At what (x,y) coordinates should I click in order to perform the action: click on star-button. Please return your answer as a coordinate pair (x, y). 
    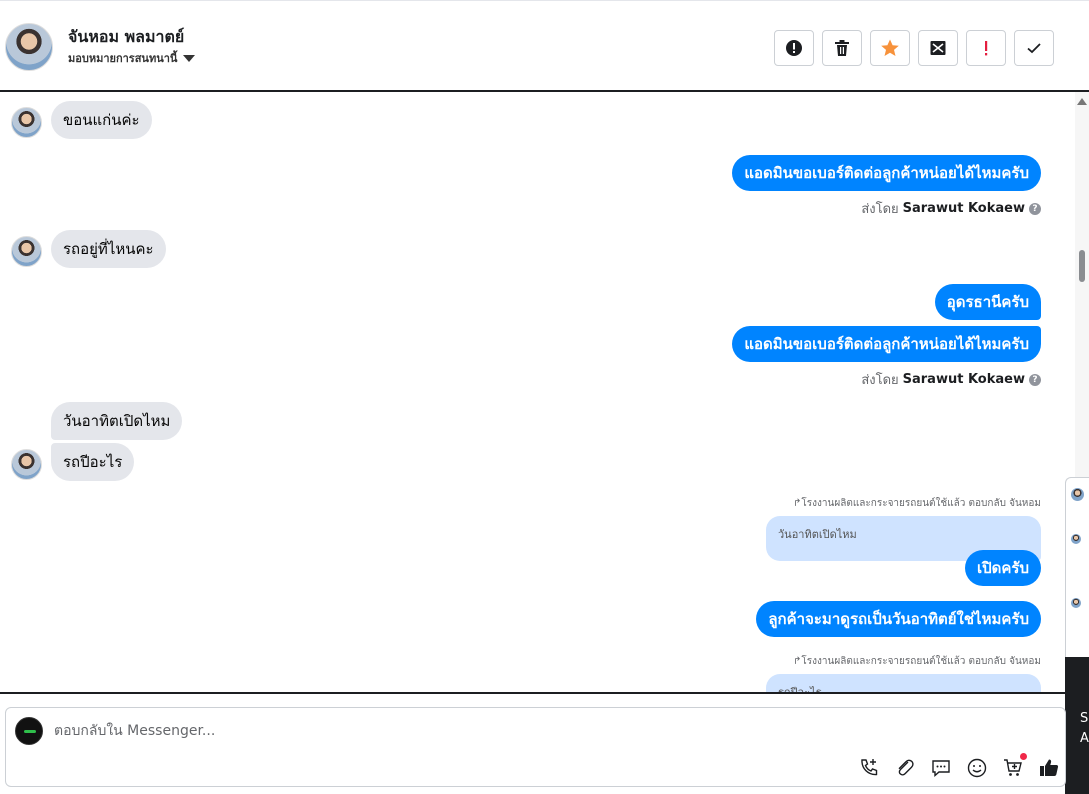
    Looking at the image, I should click on (890, 48).